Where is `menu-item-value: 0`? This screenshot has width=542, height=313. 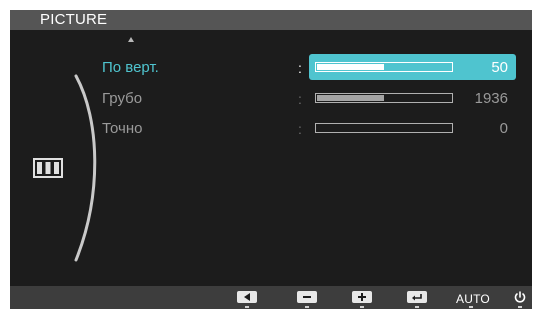 menu-item-value: 0 is located at coordinates (503, 128).